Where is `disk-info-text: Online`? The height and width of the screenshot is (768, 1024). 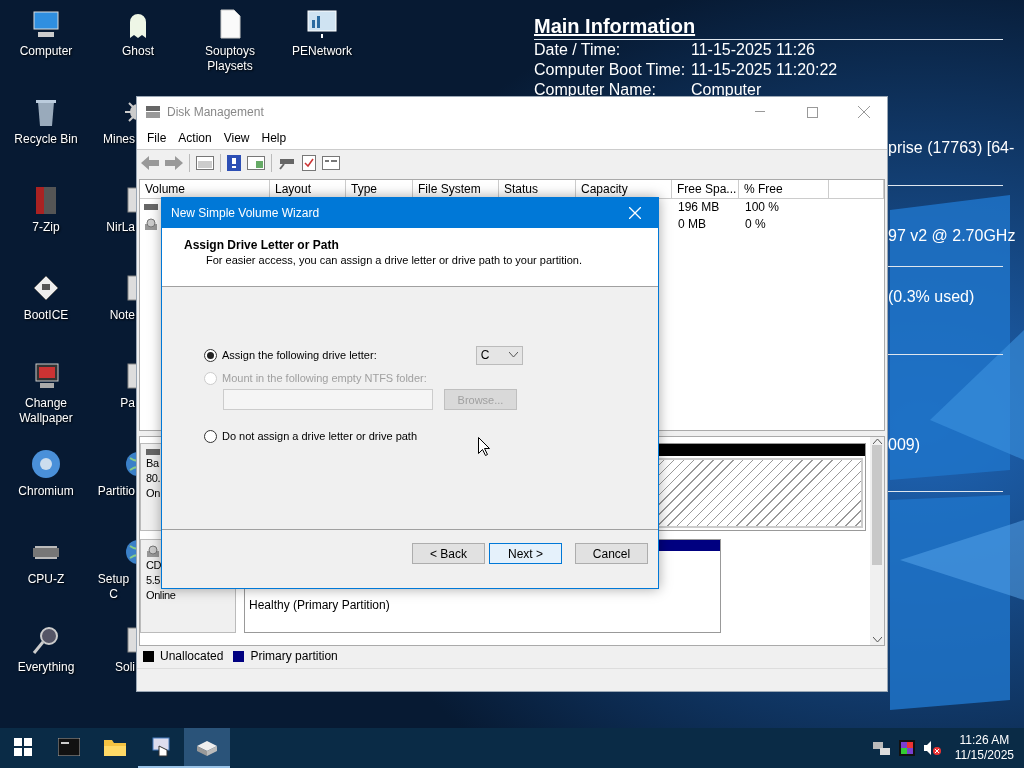
disk-info-text: Online is located at coordinates (161, 595).